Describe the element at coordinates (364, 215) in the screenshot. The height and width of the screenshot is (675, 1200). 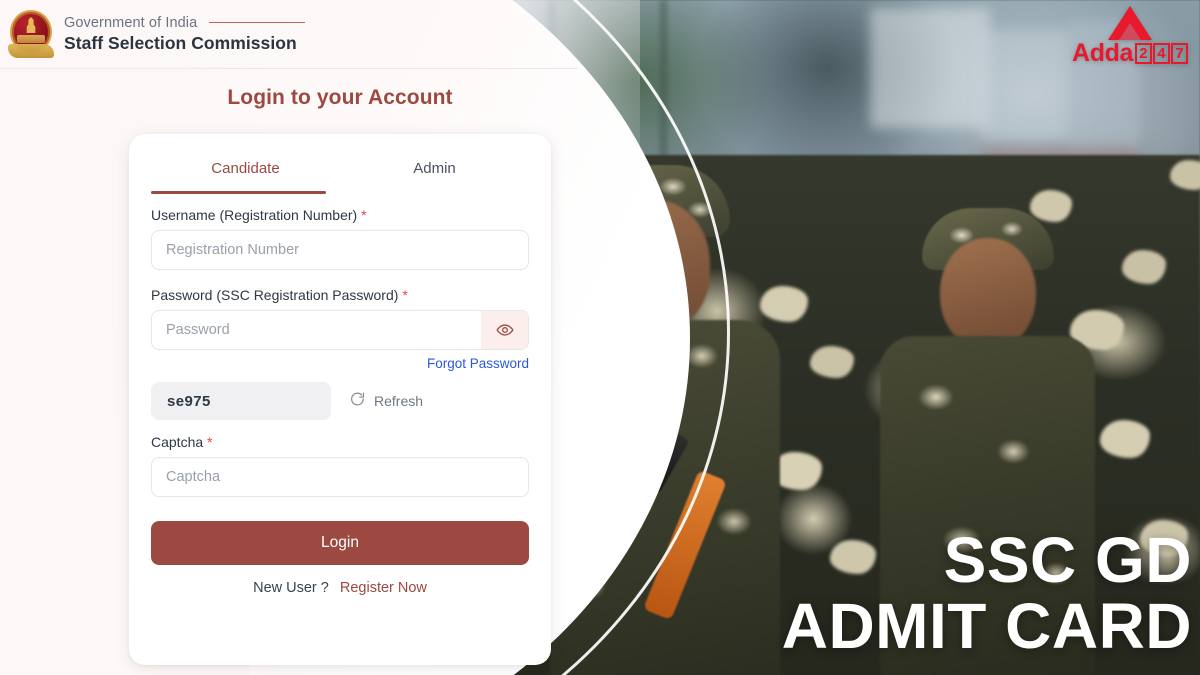
I see `username-required-marker: *` at that location.